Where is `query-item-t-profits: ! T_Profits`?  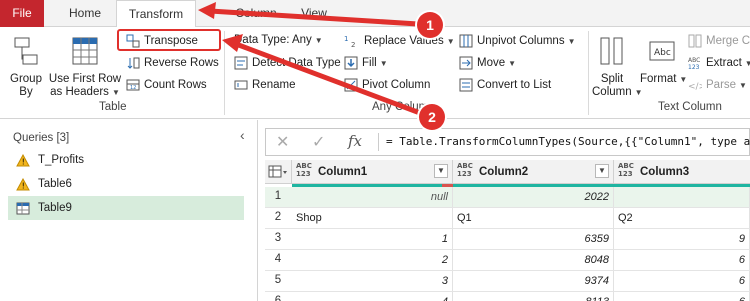 query-item-t-profits: ! T_Profits is located at coordinates (126, 160).